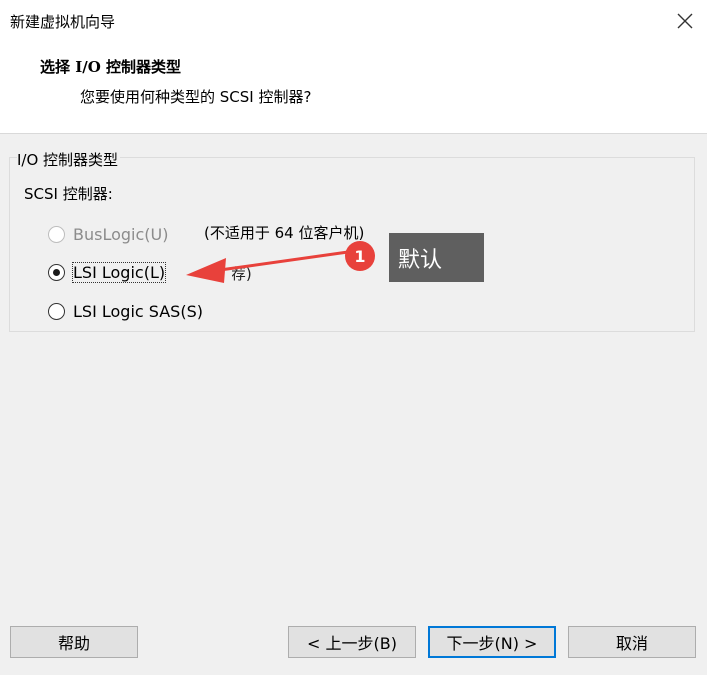  I want to click on radio-lsi-logic-sas: LSI Logic SAS(S), so click(125, 311).